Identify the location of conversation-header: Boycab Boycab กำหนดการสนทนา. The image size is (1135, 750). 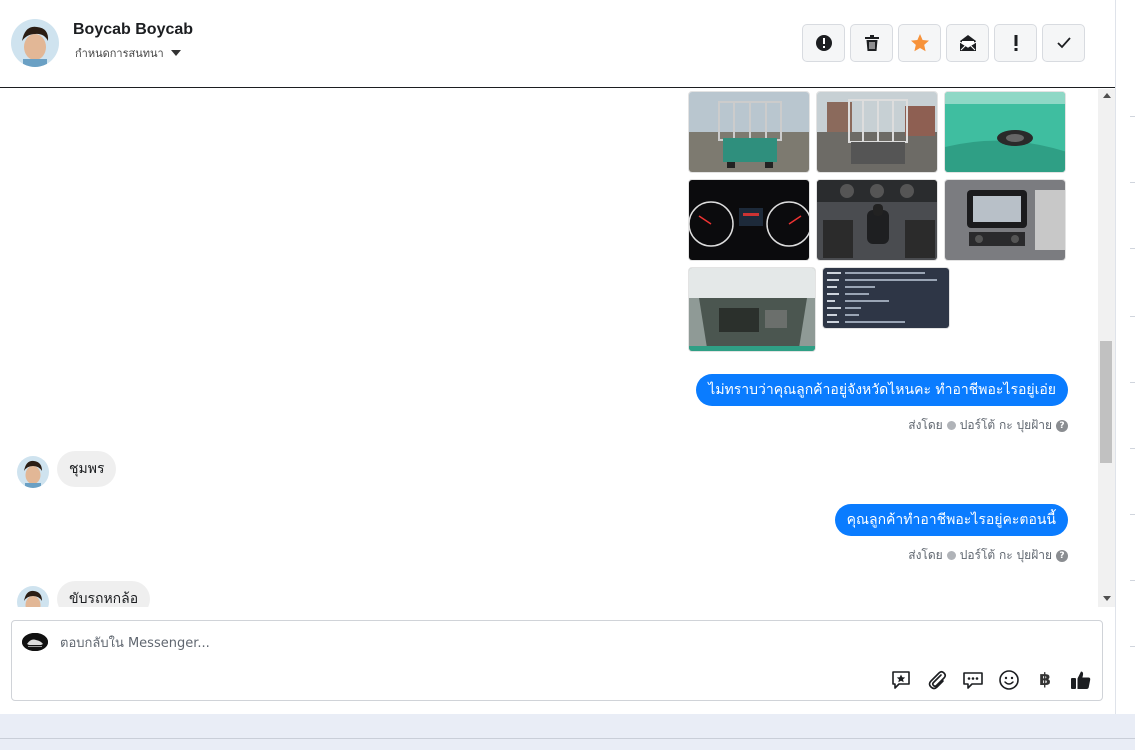
(557, 44).